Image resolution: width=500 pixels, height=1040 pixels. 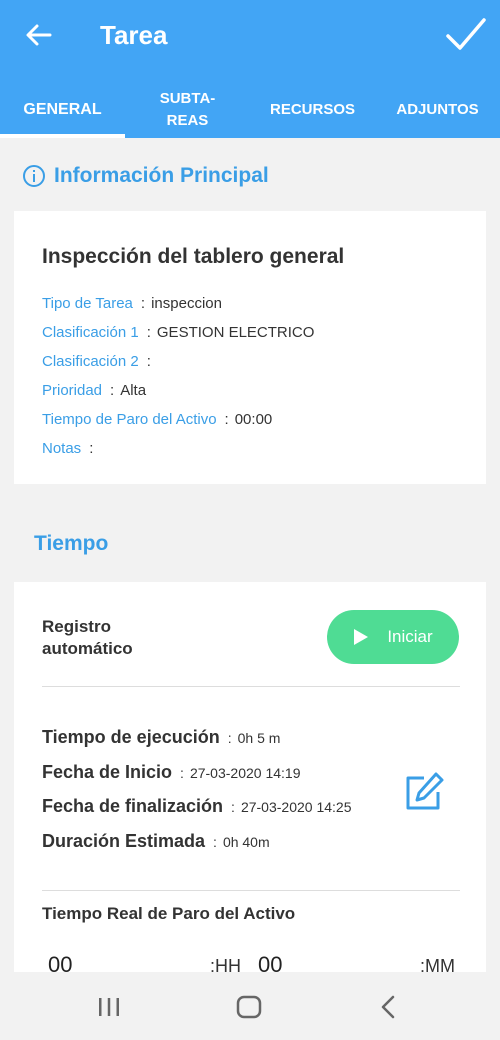 What do you see at coordinates (131, 737) in the screenshot?
I see `row-label: Tiempo de ejecución` at bounding box center [131, 737].